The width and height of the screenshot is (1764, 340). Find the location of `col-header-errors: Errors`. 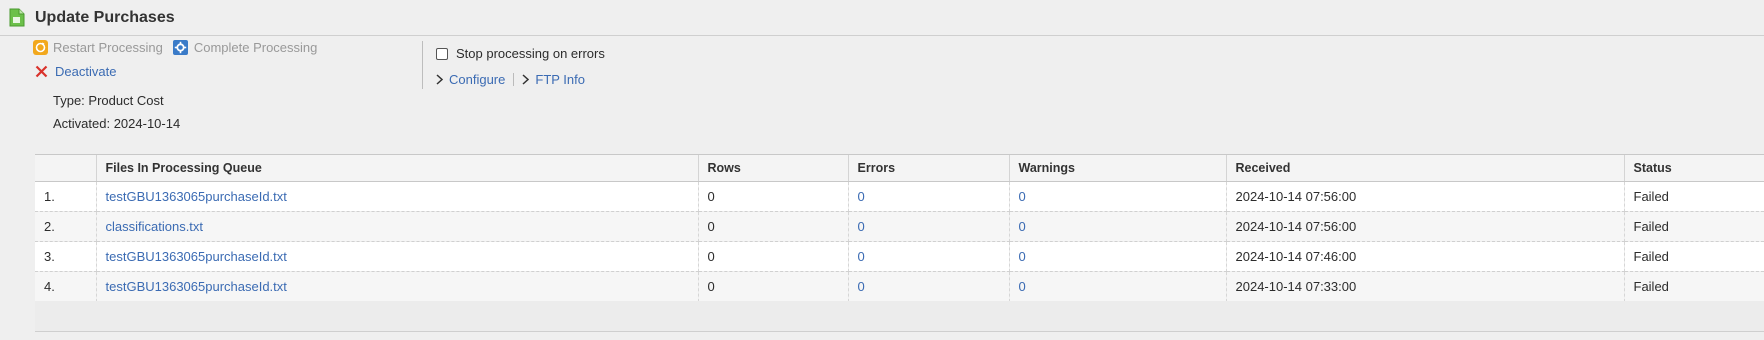

col-header-errors: Errors is located at coordinates (929, 168).